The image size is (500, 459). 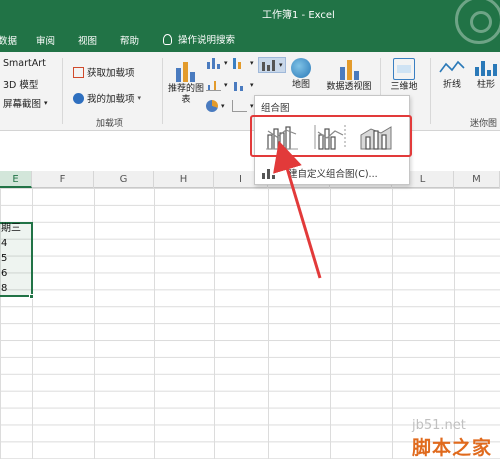 I want to click on smartart-label: SmartArt, so click(x=24, y=63).